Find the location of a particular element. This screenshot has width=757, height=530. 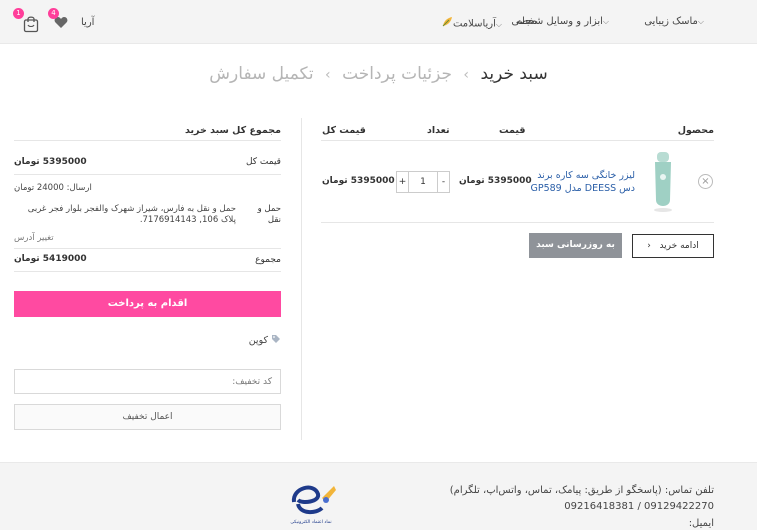

cart-count-badge: 1 is located at coordinates (18, 13).